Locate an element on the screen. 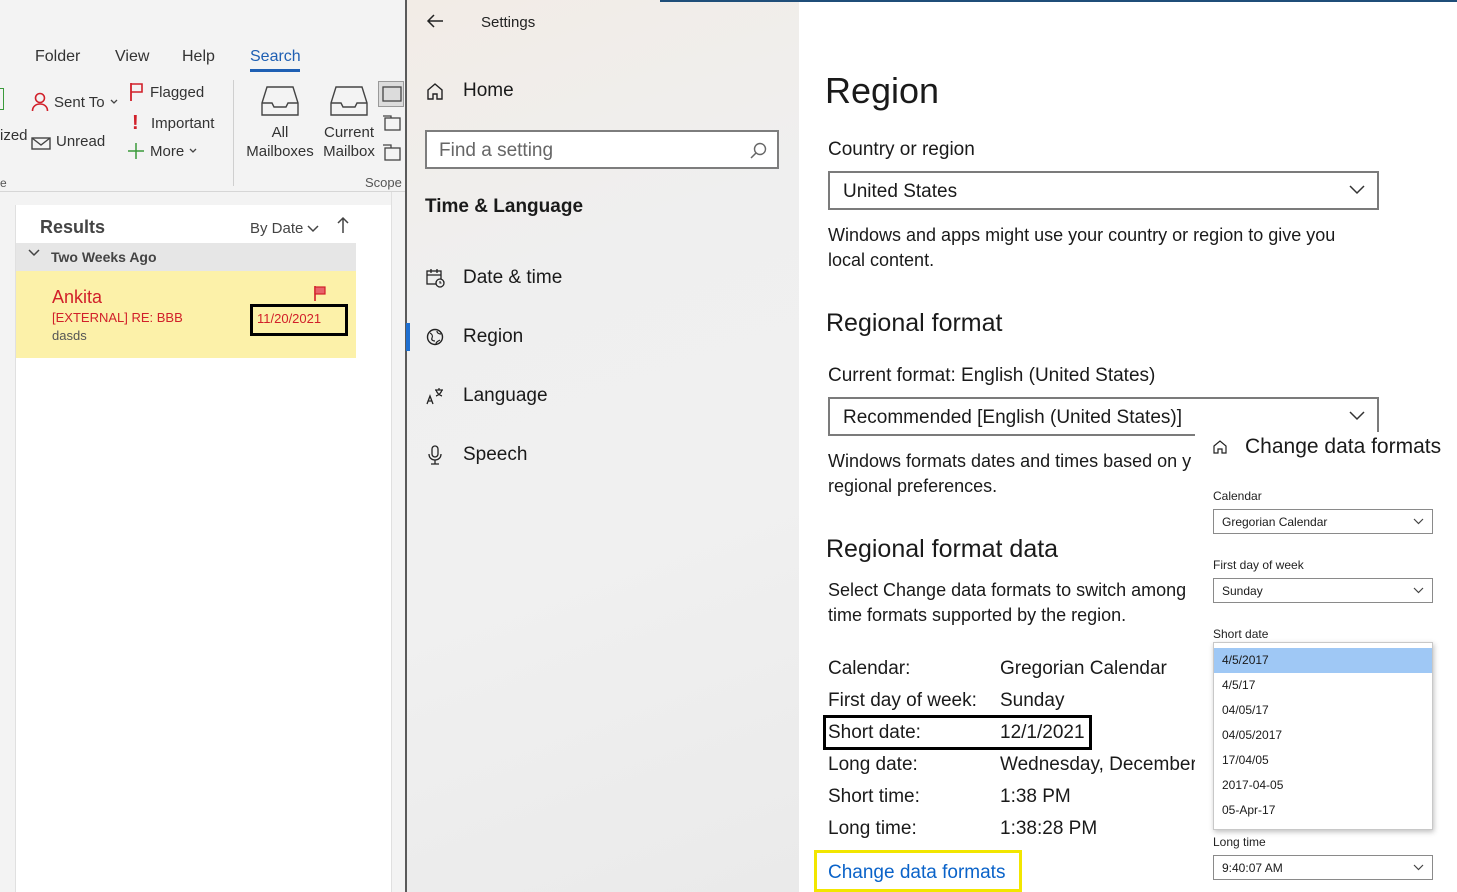 The image size is (1457, 892). unread-label: Unread is located at coordinates (81, 141).